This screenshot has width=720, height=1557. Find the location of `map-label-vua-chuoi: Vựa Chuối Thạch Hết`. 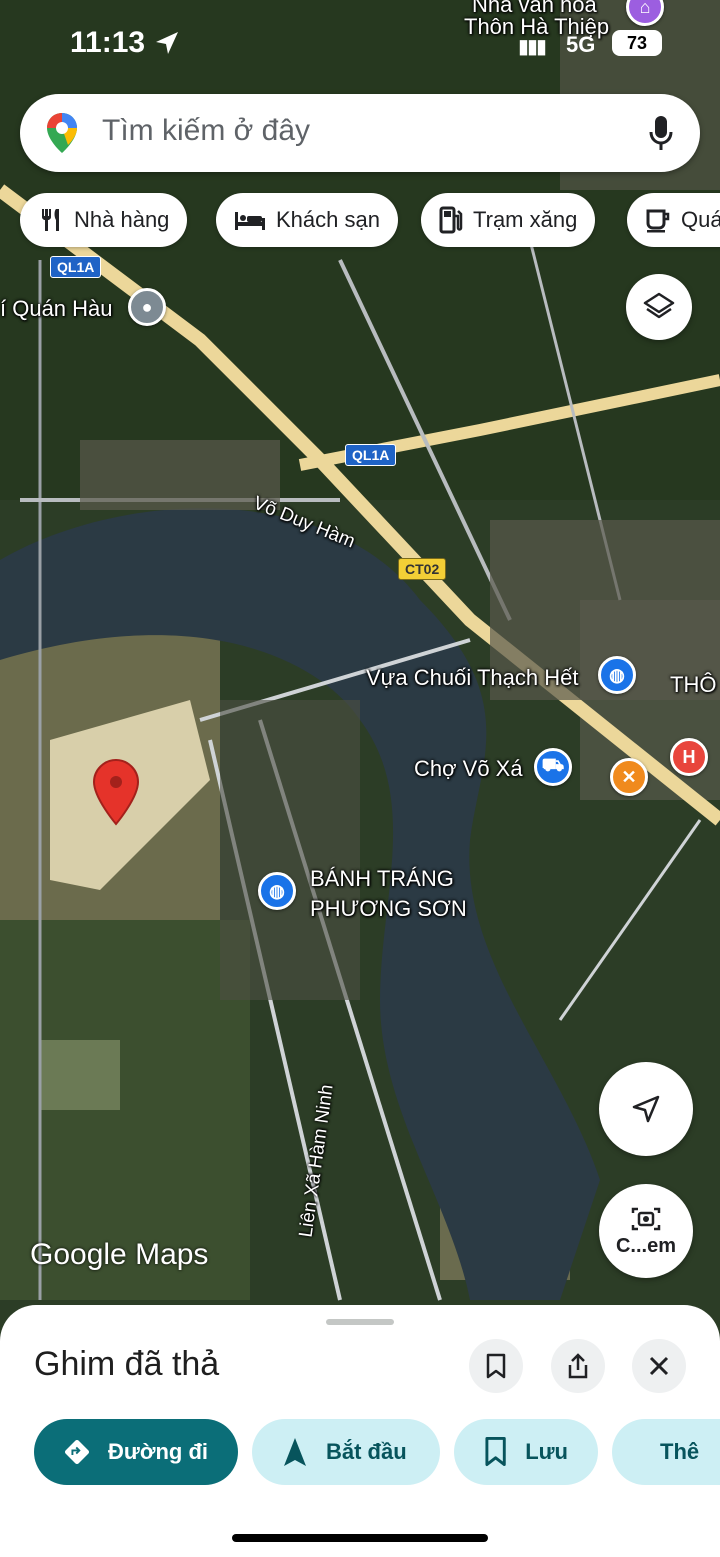

map-label-vua-chuoi: Vựa Chuối Thạch Hết is located at coordinates (472, 678).